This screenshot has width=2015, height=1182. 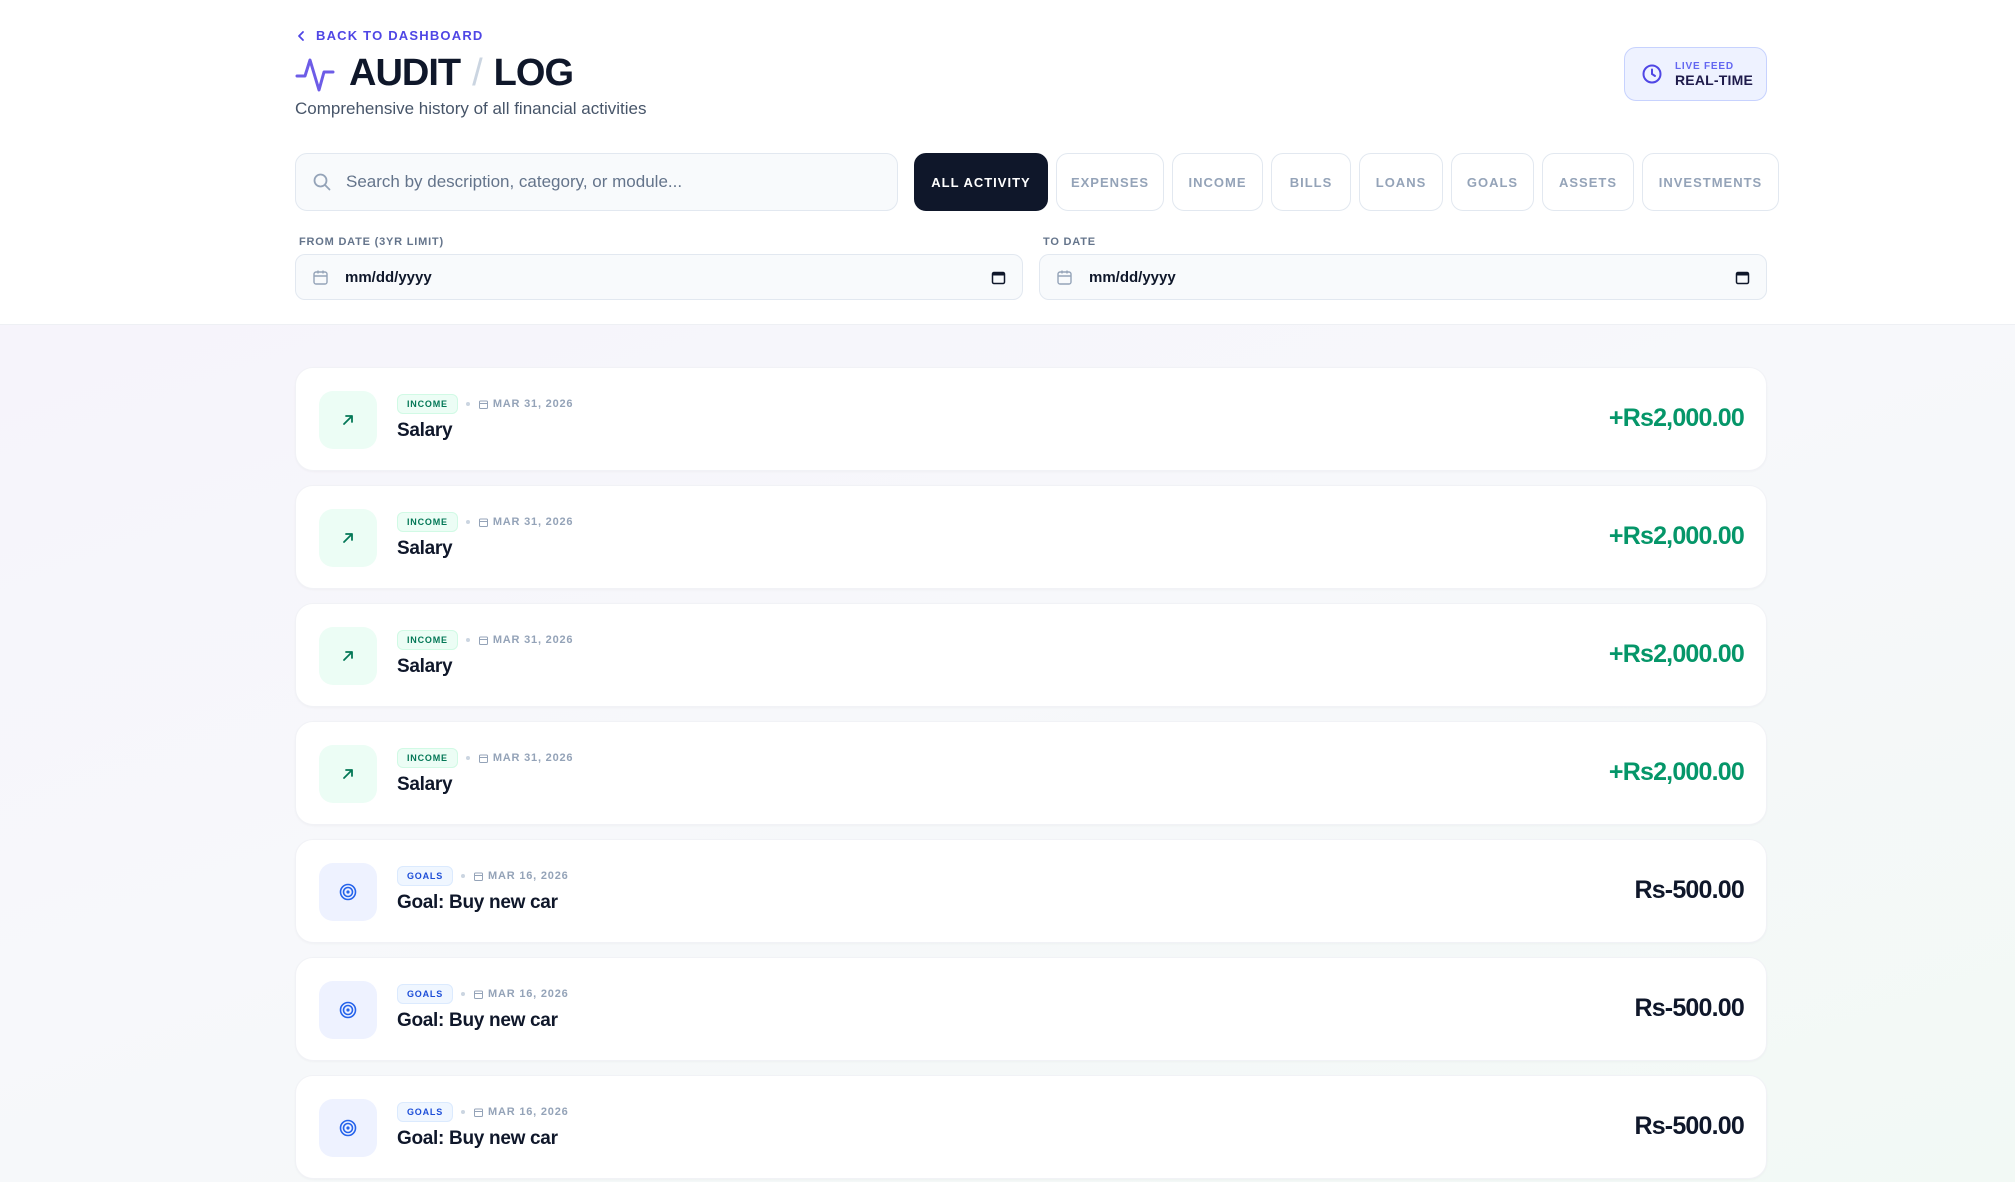 I want to click on tab-all-activity: ALL ACTIVITY, so click(x=981, y=182).